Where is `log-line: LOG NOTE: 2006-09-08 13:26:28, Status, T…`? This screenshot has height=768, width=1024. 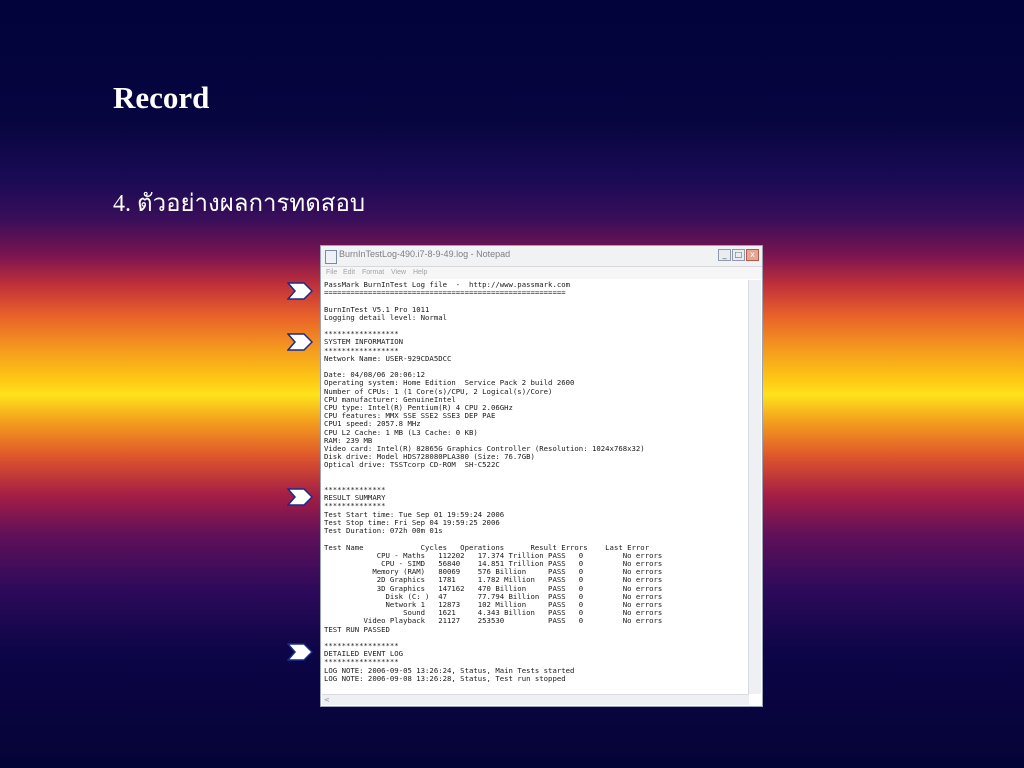
log-line: LOG NOTE: 2006-09-08 13:26:28, Status, T… is located at coordinates (445, 678).